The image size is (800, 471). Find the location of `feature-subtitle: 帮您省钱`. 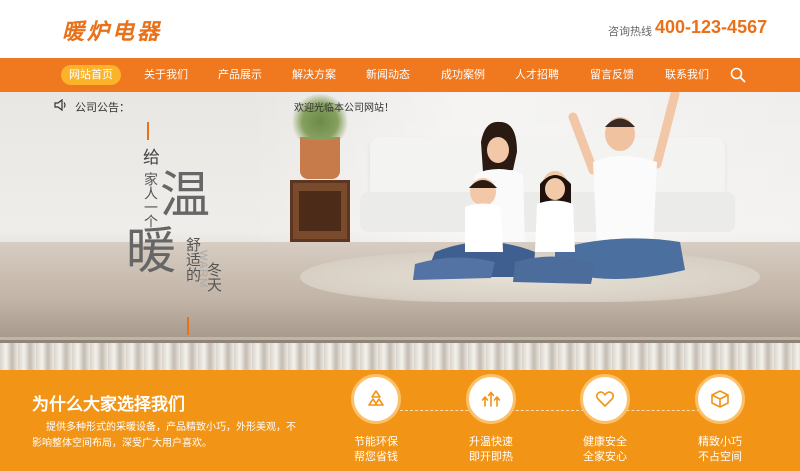

feature-subtitle: 帮您省钱 is located at coordinates (376, 456).